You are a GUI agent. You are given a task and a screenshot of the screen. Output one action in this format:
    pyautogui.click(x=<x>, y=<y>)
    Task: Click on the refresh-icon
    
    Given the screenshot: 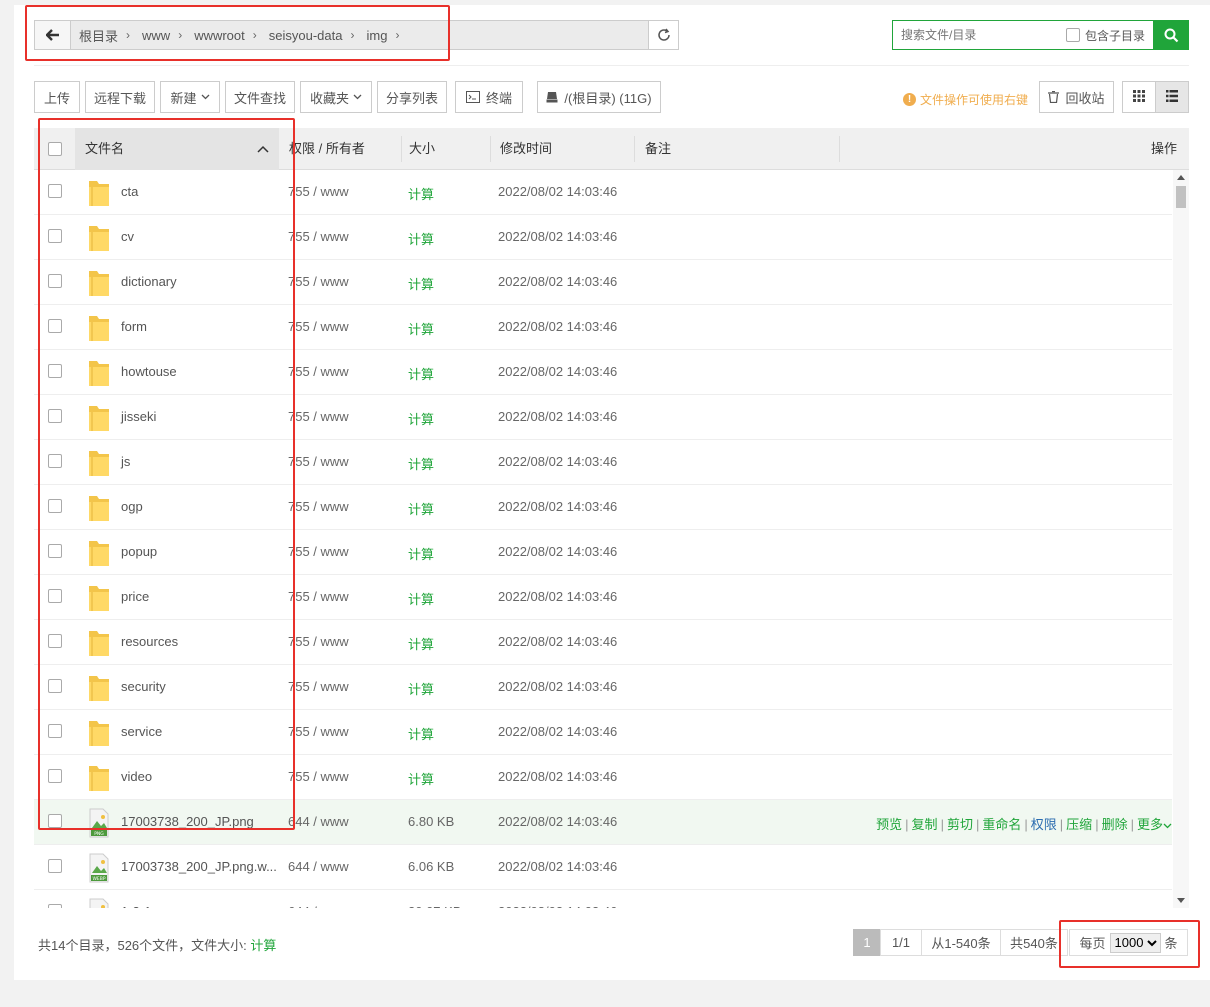 What is the action you would take?
    pyautogui.click(x=663, y=34)
    